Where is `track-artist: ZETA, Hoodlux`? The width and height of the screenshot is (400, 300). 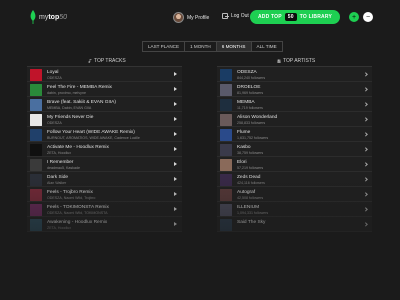
track-artist: ZETA, Hoodlux is located at coordinates (59, 228).